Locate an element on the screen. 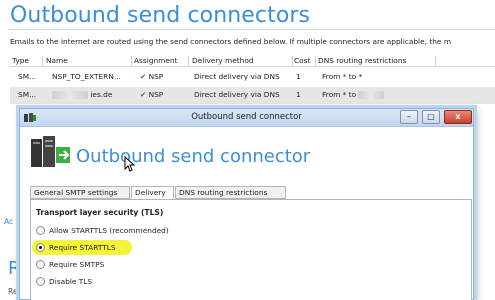 The image size is (495, 300). background-text-fragment: Re is located at coordinates (13, 291).